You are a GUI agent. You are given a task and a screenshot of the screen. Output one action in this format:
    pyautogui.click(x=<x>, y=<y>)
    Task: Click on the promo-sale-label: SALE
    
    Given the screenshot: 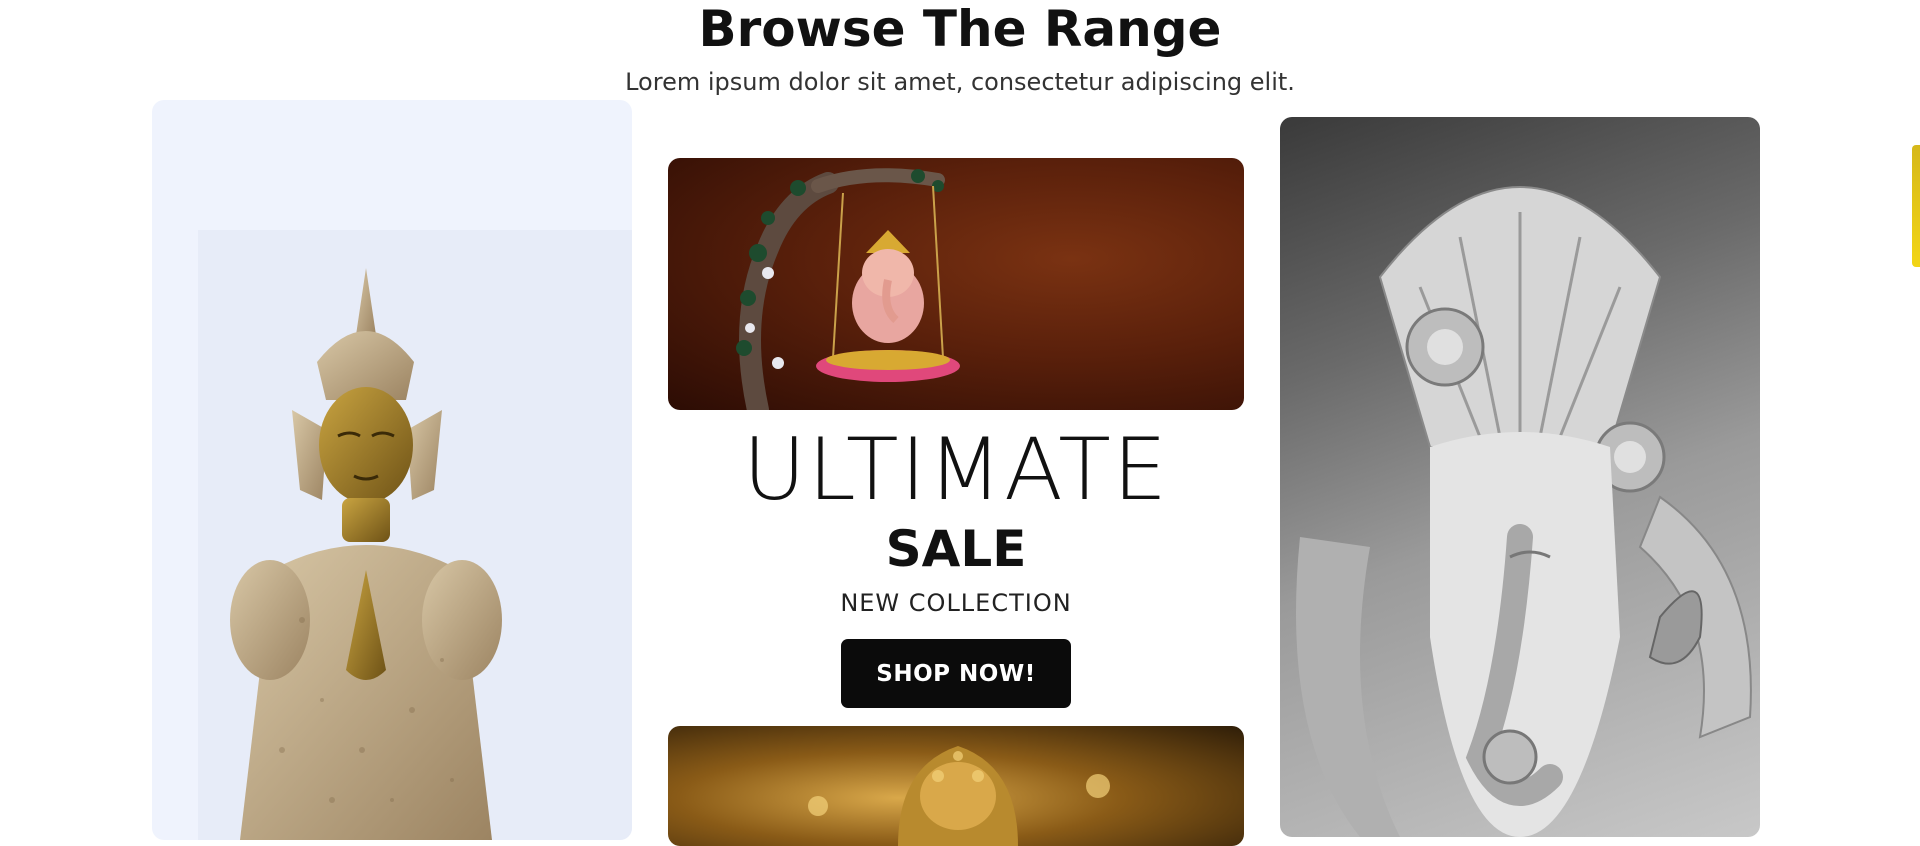 What is the action you would take?
    pyautogui.click(x=956, y=549)
    